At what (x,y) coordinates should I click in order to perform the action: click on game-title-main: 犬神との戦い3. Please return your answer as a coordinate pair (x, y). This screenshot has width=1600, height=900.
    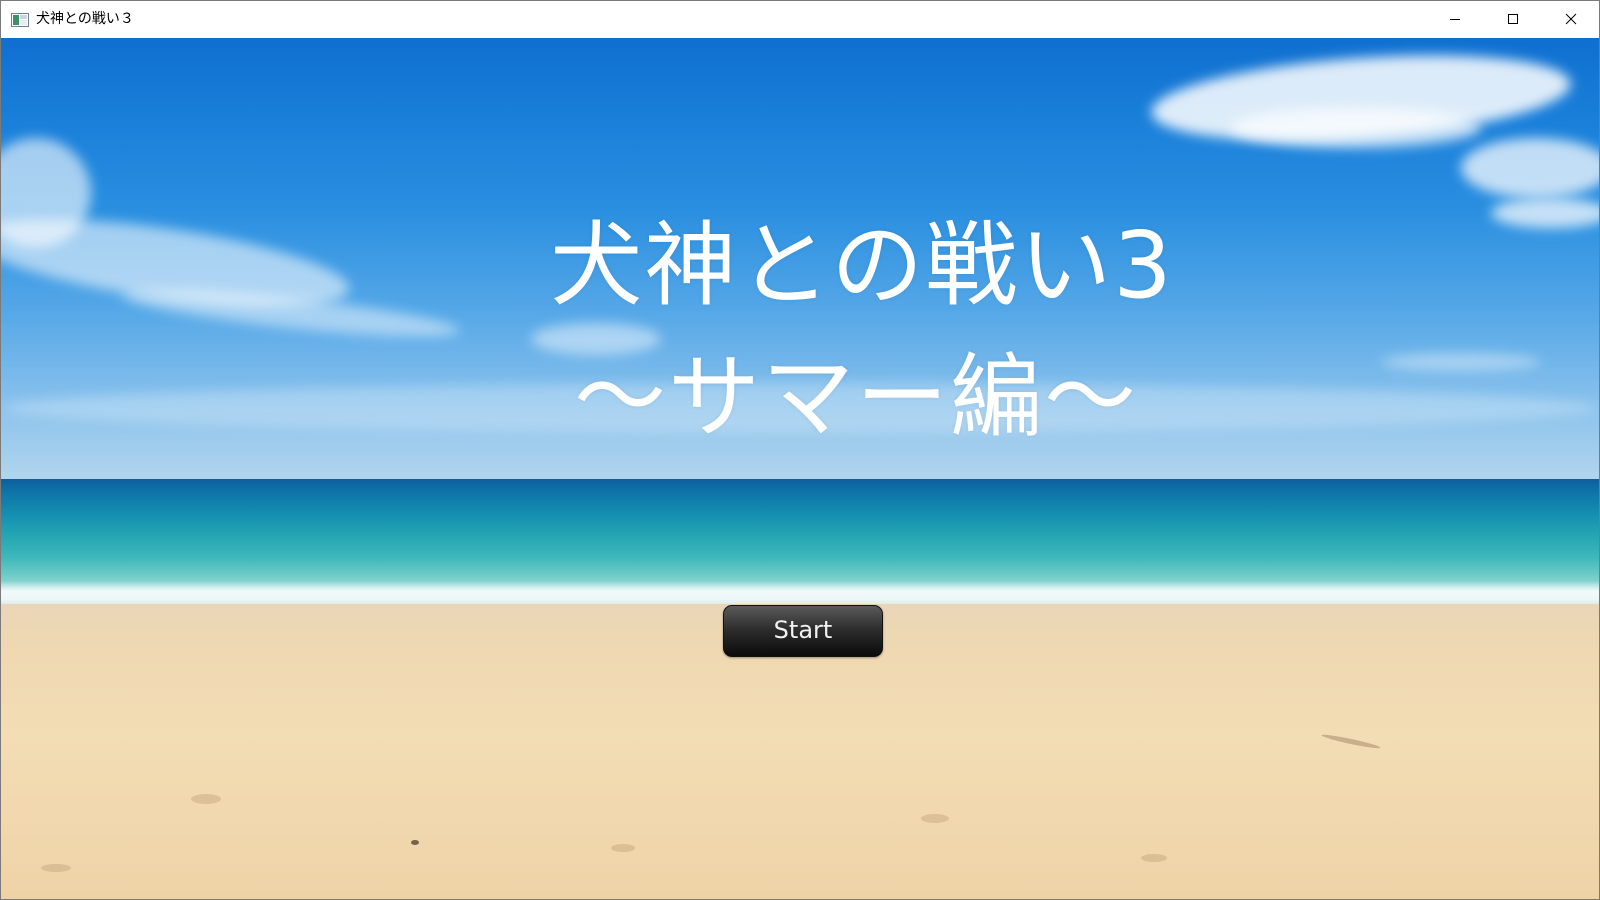
    Looking at the image, I should click on (862, 265).